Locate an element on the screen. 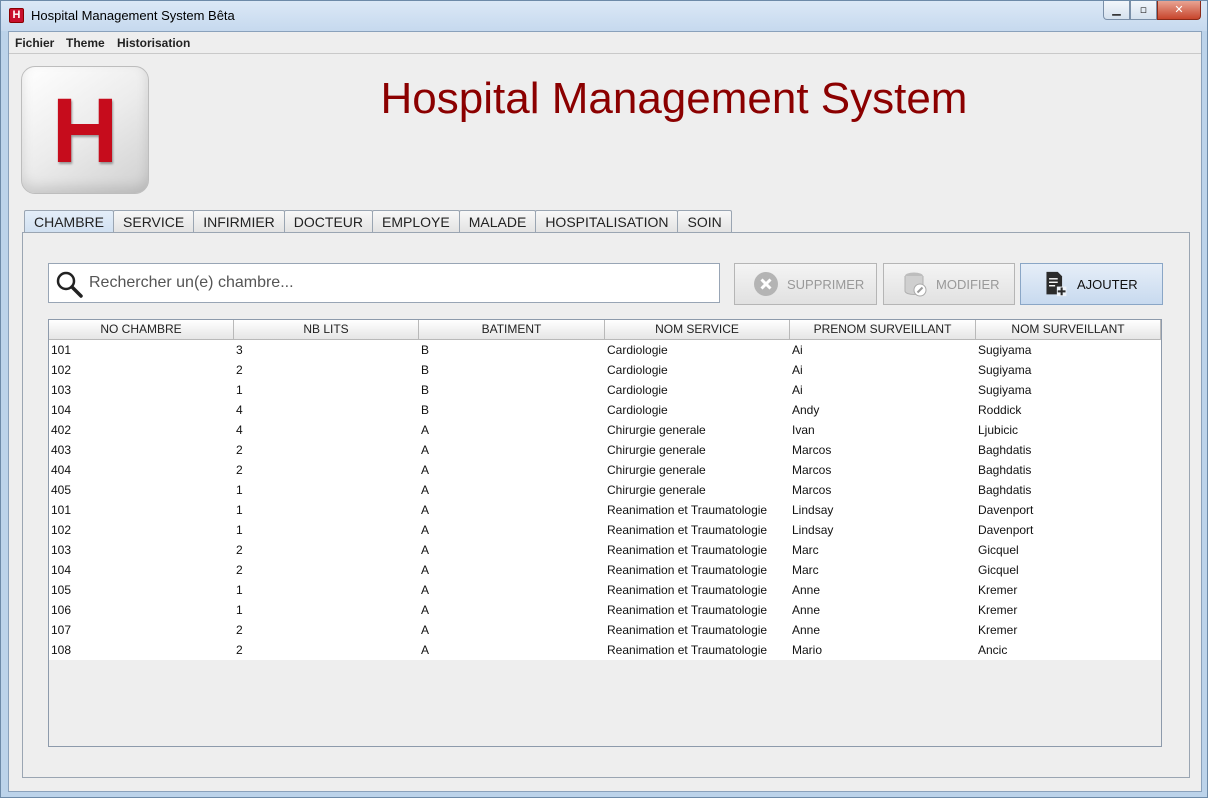 Image resolution: width=1208 pixels, height=798 pixels. table-cell: 107 is located at coordinates (61, 630).